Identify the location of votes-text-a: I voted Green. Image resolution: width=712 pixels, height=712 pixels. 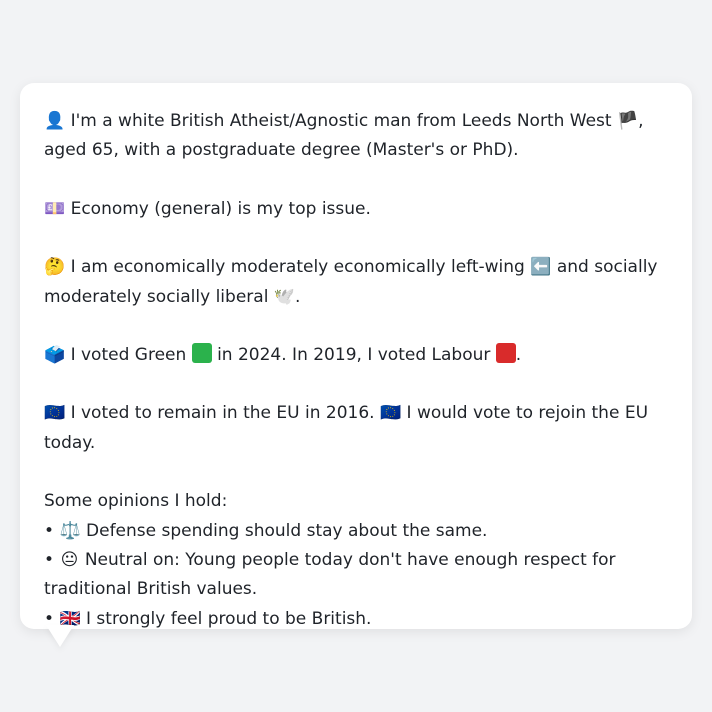
(128, 355).